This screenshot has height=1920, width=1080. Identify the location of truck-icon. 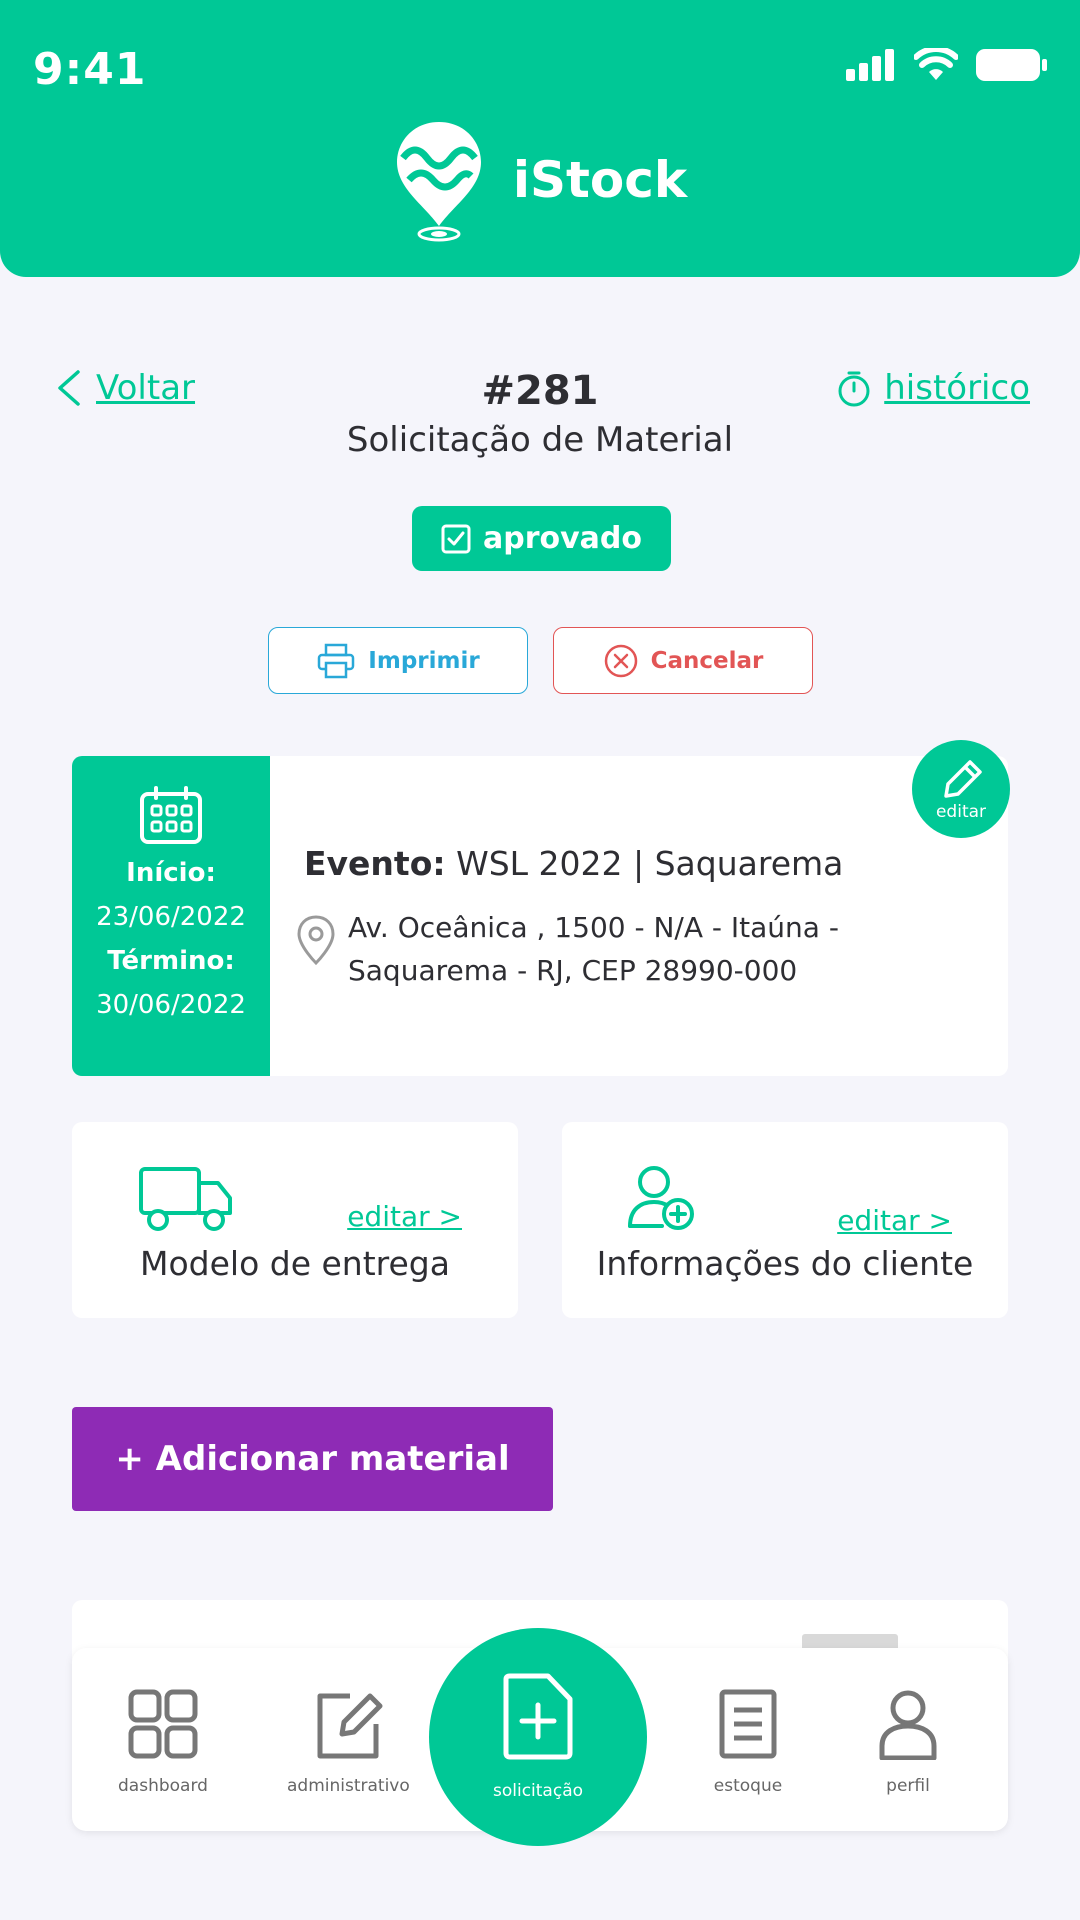
(185, 1199).